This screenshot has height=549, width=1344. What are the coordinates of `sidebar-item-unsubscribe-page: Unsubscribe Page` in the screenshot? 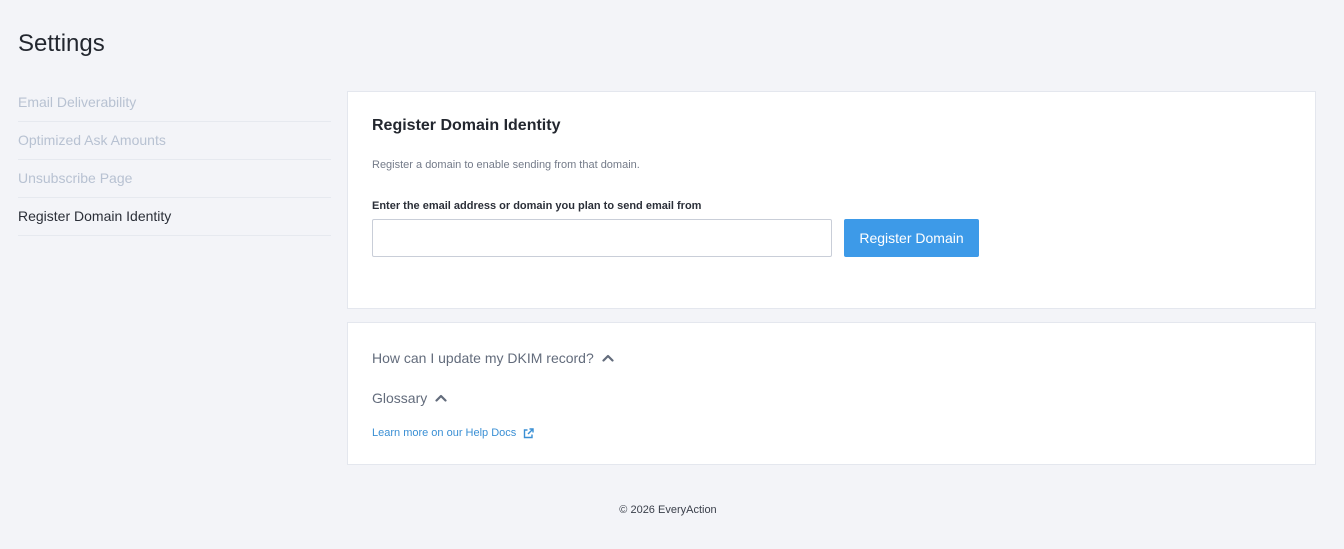 It's located at (174, 179).